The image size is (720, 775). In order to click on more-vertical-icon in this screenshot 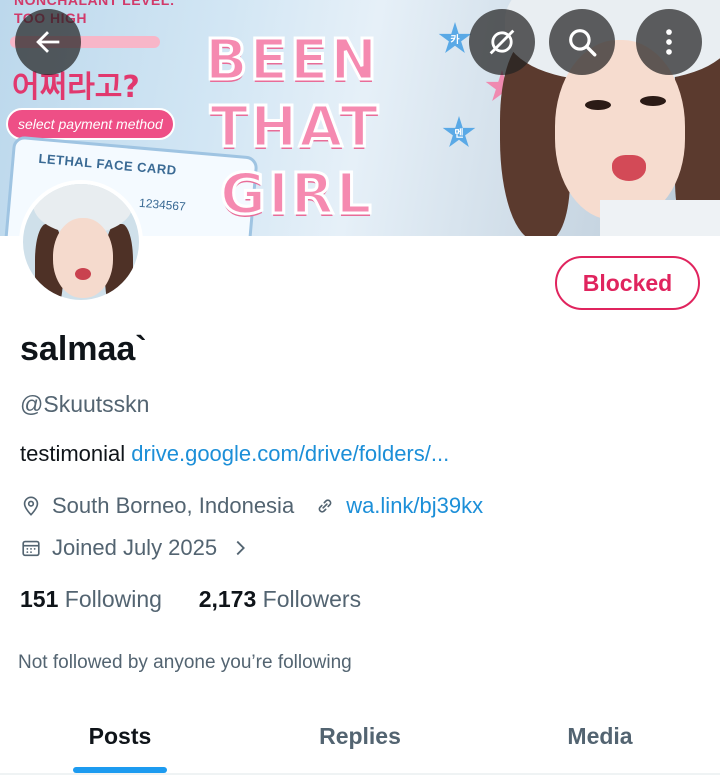, I will do `click(669, 42)`.